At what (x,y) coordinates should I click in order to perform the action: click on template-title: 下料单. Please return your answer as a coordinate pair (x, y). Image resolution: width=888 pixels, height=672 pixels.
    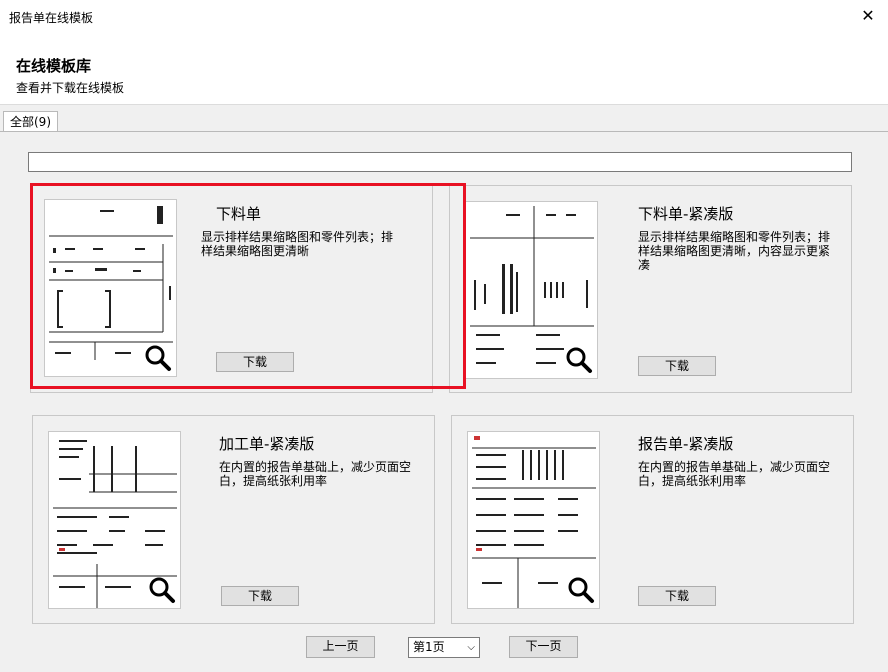
    Looking at the image, I should click on (239, 214).